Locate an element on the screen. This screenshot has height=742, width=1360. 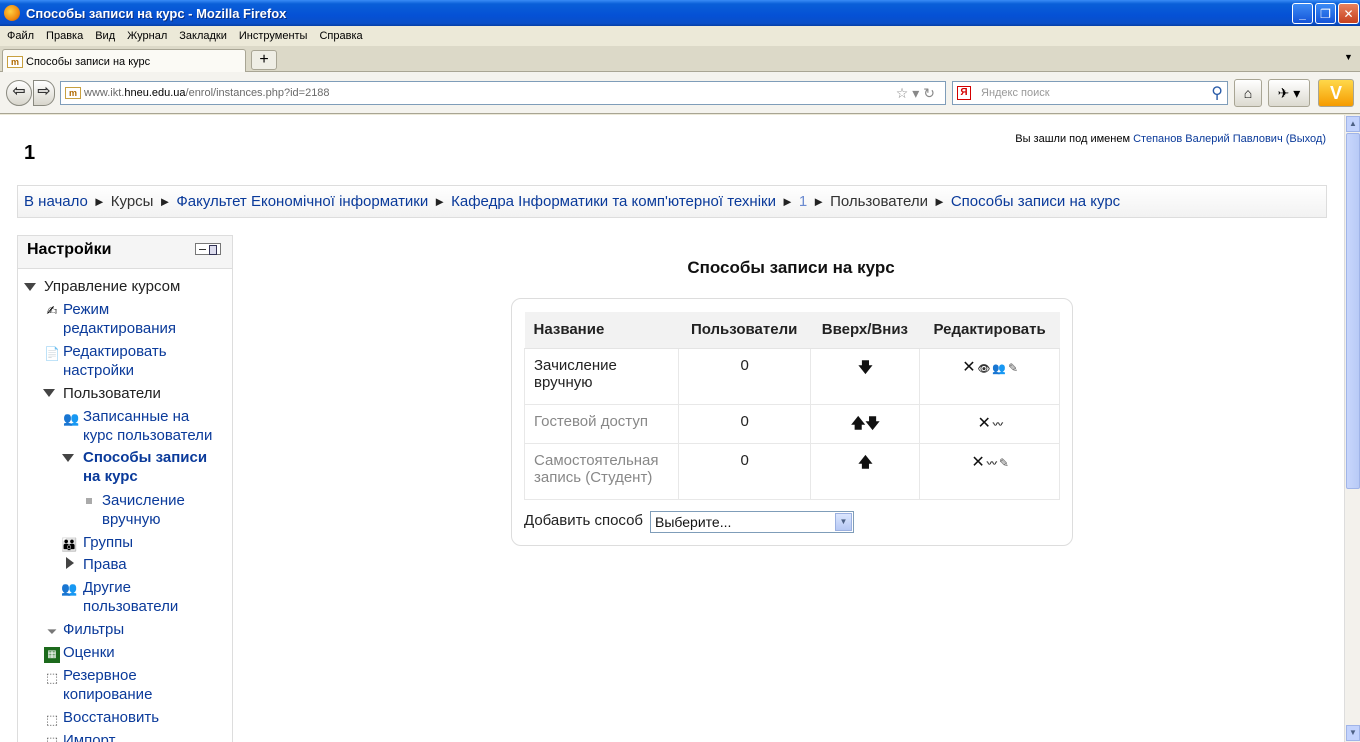
breadcrumb-course: 1 is located at coordinates (803, 201).